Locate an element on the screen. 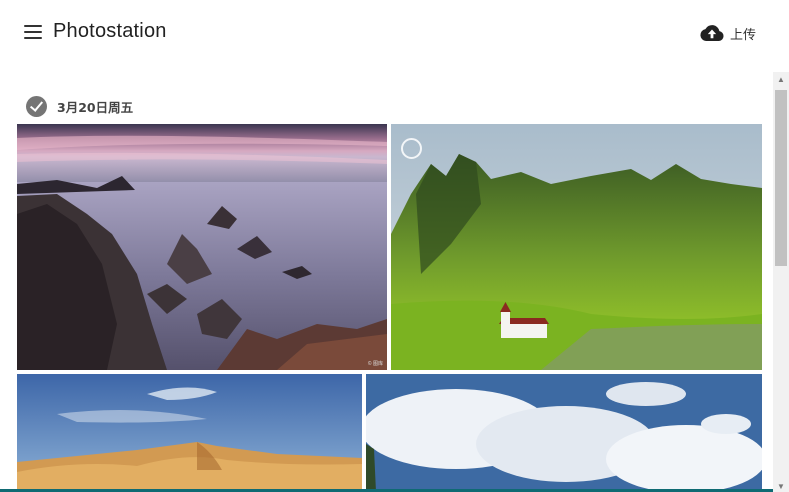 This screenshot has width=789, height=492. hamburger-menu-icon is located at coordinates (33, 32).